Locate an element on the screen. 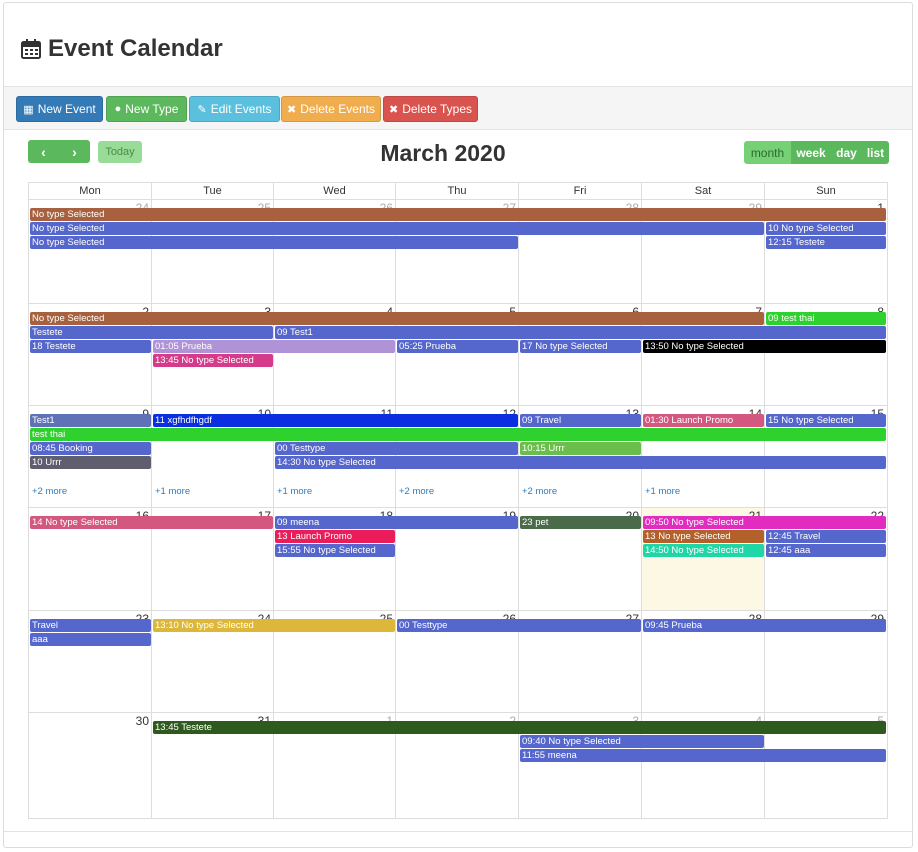  calendar-event: 09:40 No type Selected is located at coordinates (642, 741).